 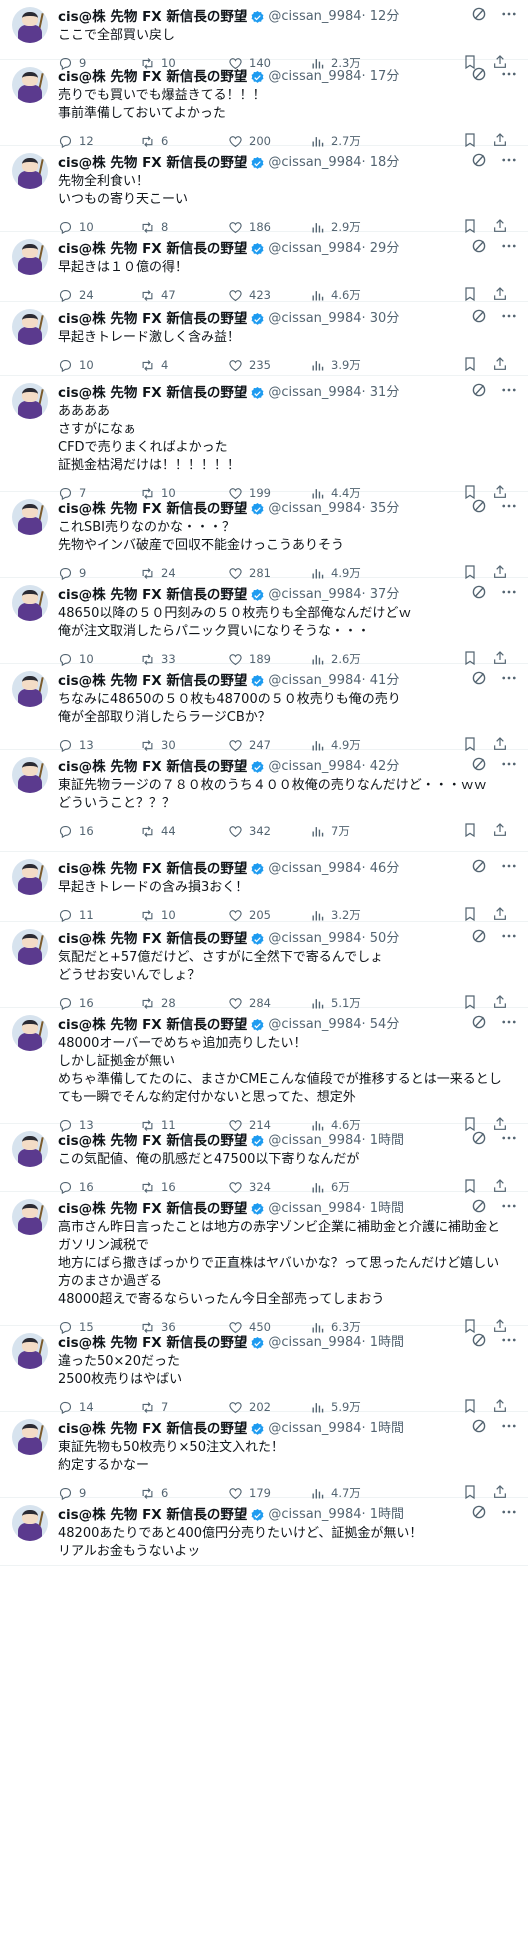 I want to click on share-icon, so click(x=500, y=365).